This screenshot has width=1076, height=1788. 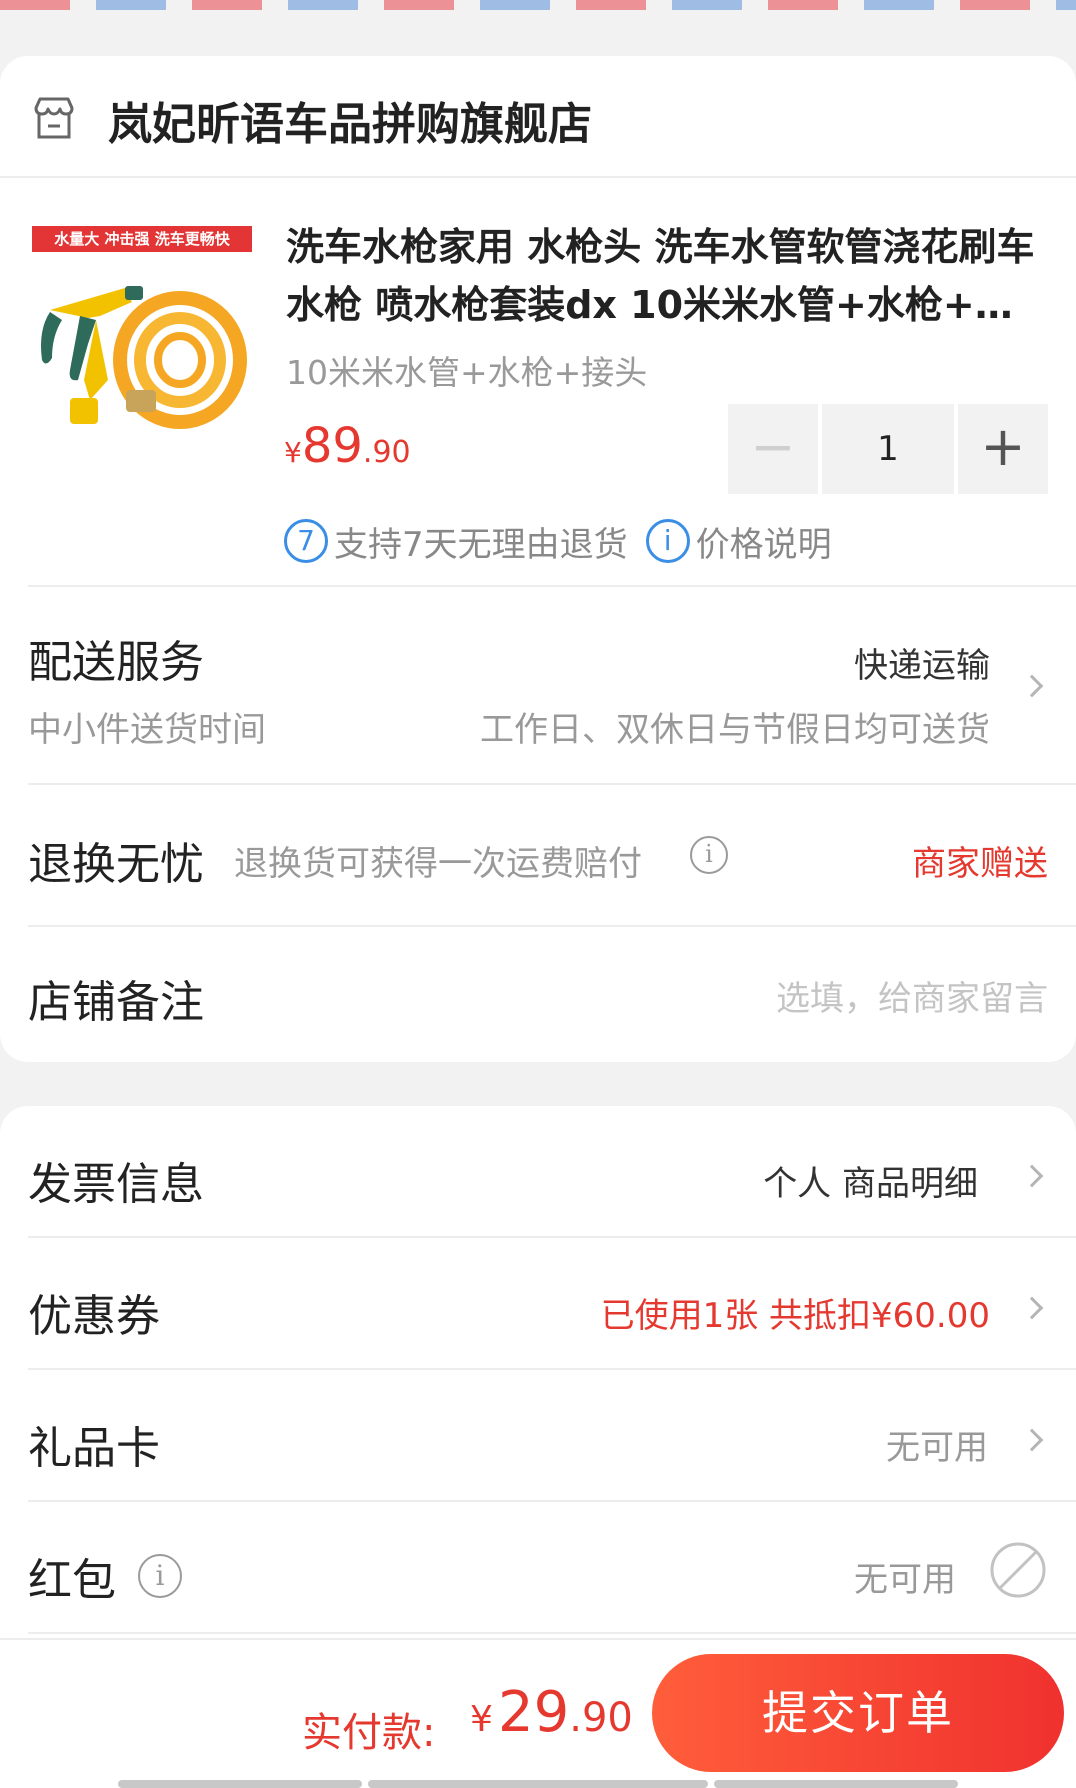 I want to click on delivery-time-label: 中小件送货时间, so click(x=147, y=730).